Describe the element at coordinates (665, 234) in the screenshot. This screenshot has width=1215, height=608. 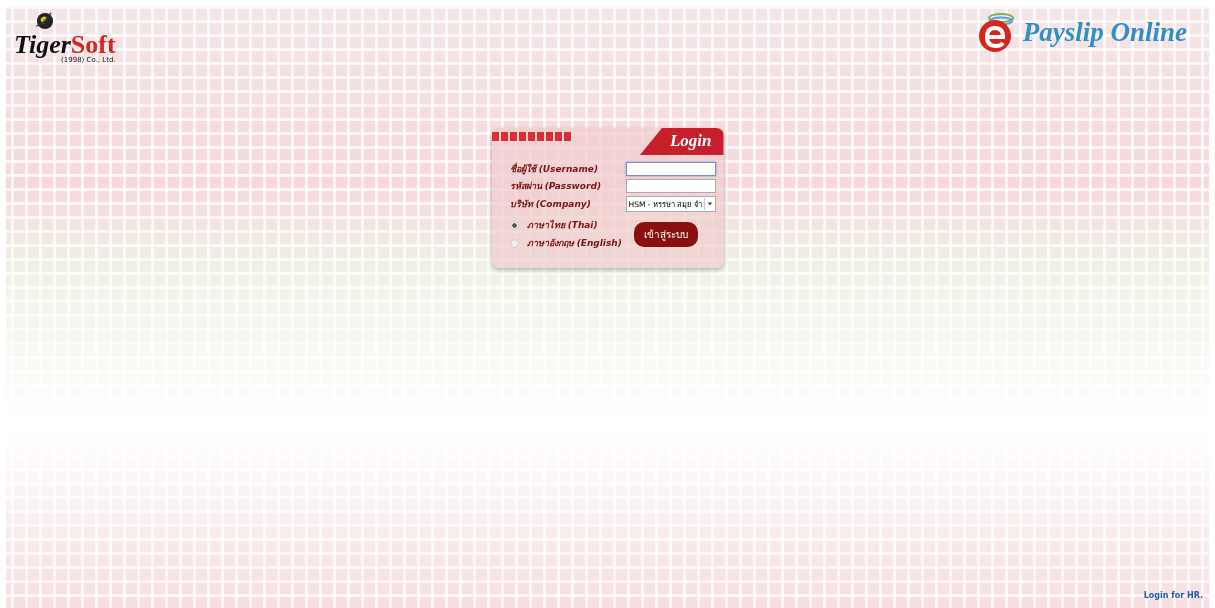
I see `login-button: เข้าสู่ระบบ` at that location.